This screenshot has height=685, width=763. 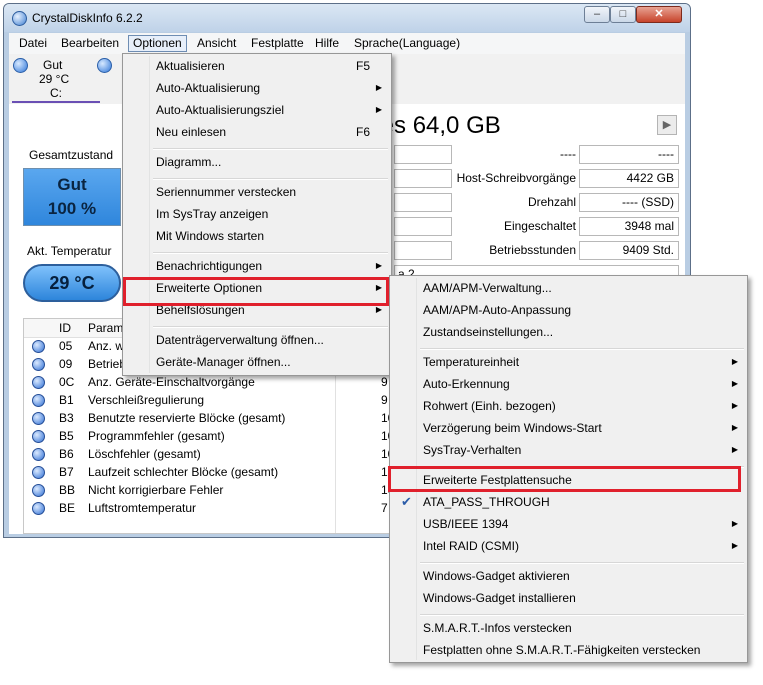 What do you see at coordinates (211, 400) in the screenshot?
I see `table-row: B1 Verschleißregulierung 9` at bounding box center [211, 400].